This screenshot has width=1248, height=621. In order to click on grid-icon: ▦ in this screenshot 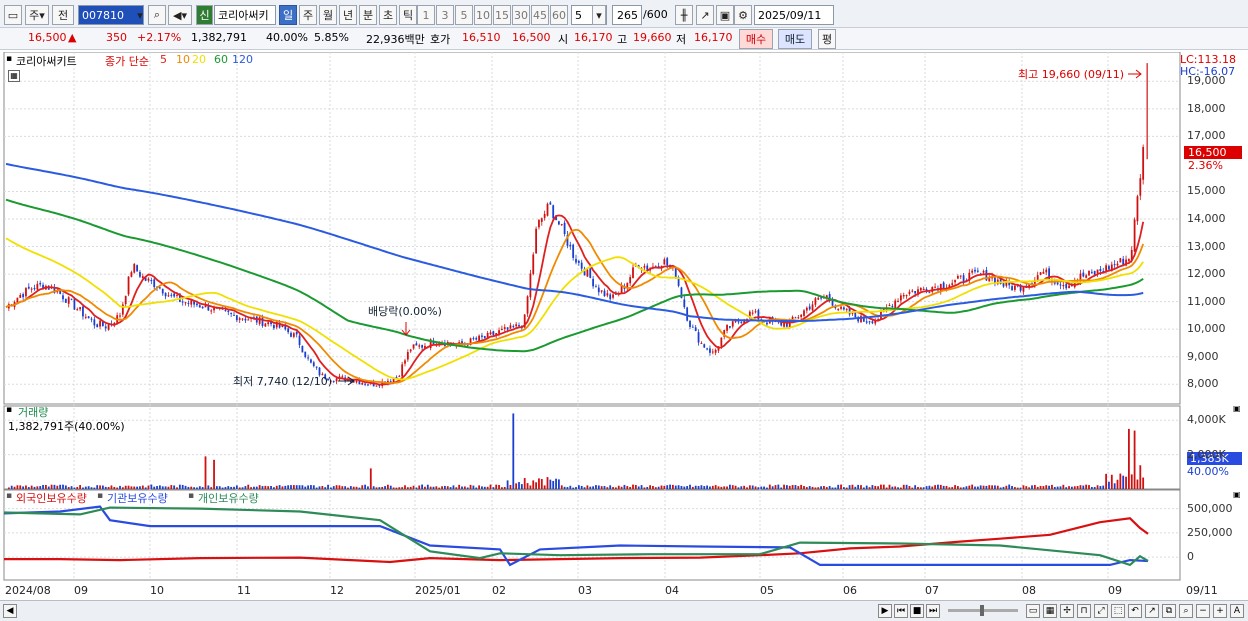, I will do `click(1050, 611)`.